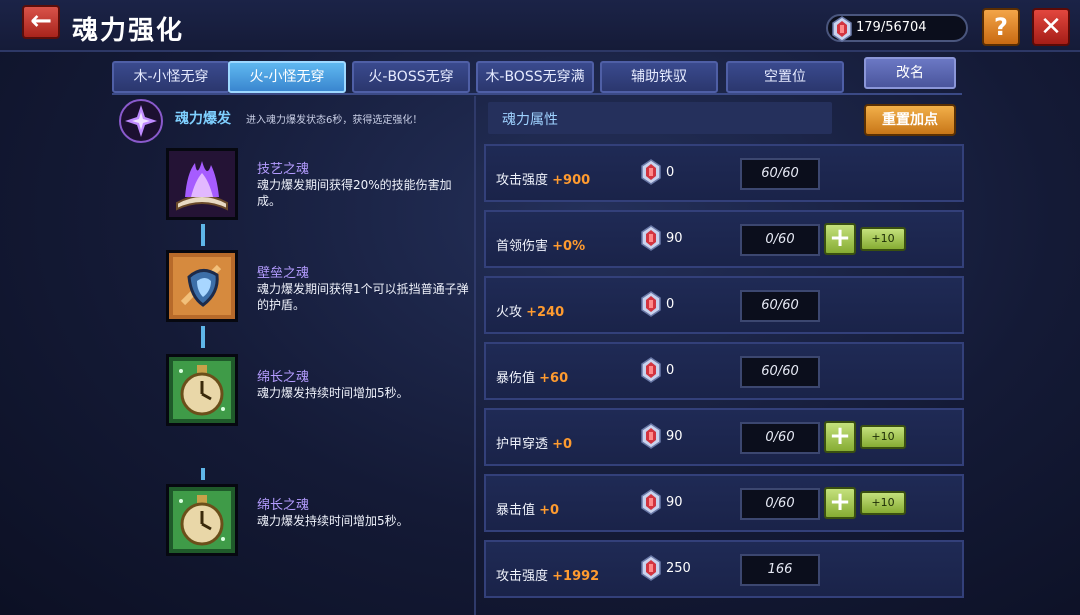 Image resolution: width=1080 pixels, height=615 pixels. What do you see at coordinates (283, 273) in the screenshot?
I see `talent-name-2: 壁垒之魂` at bounding box center [283, 273].